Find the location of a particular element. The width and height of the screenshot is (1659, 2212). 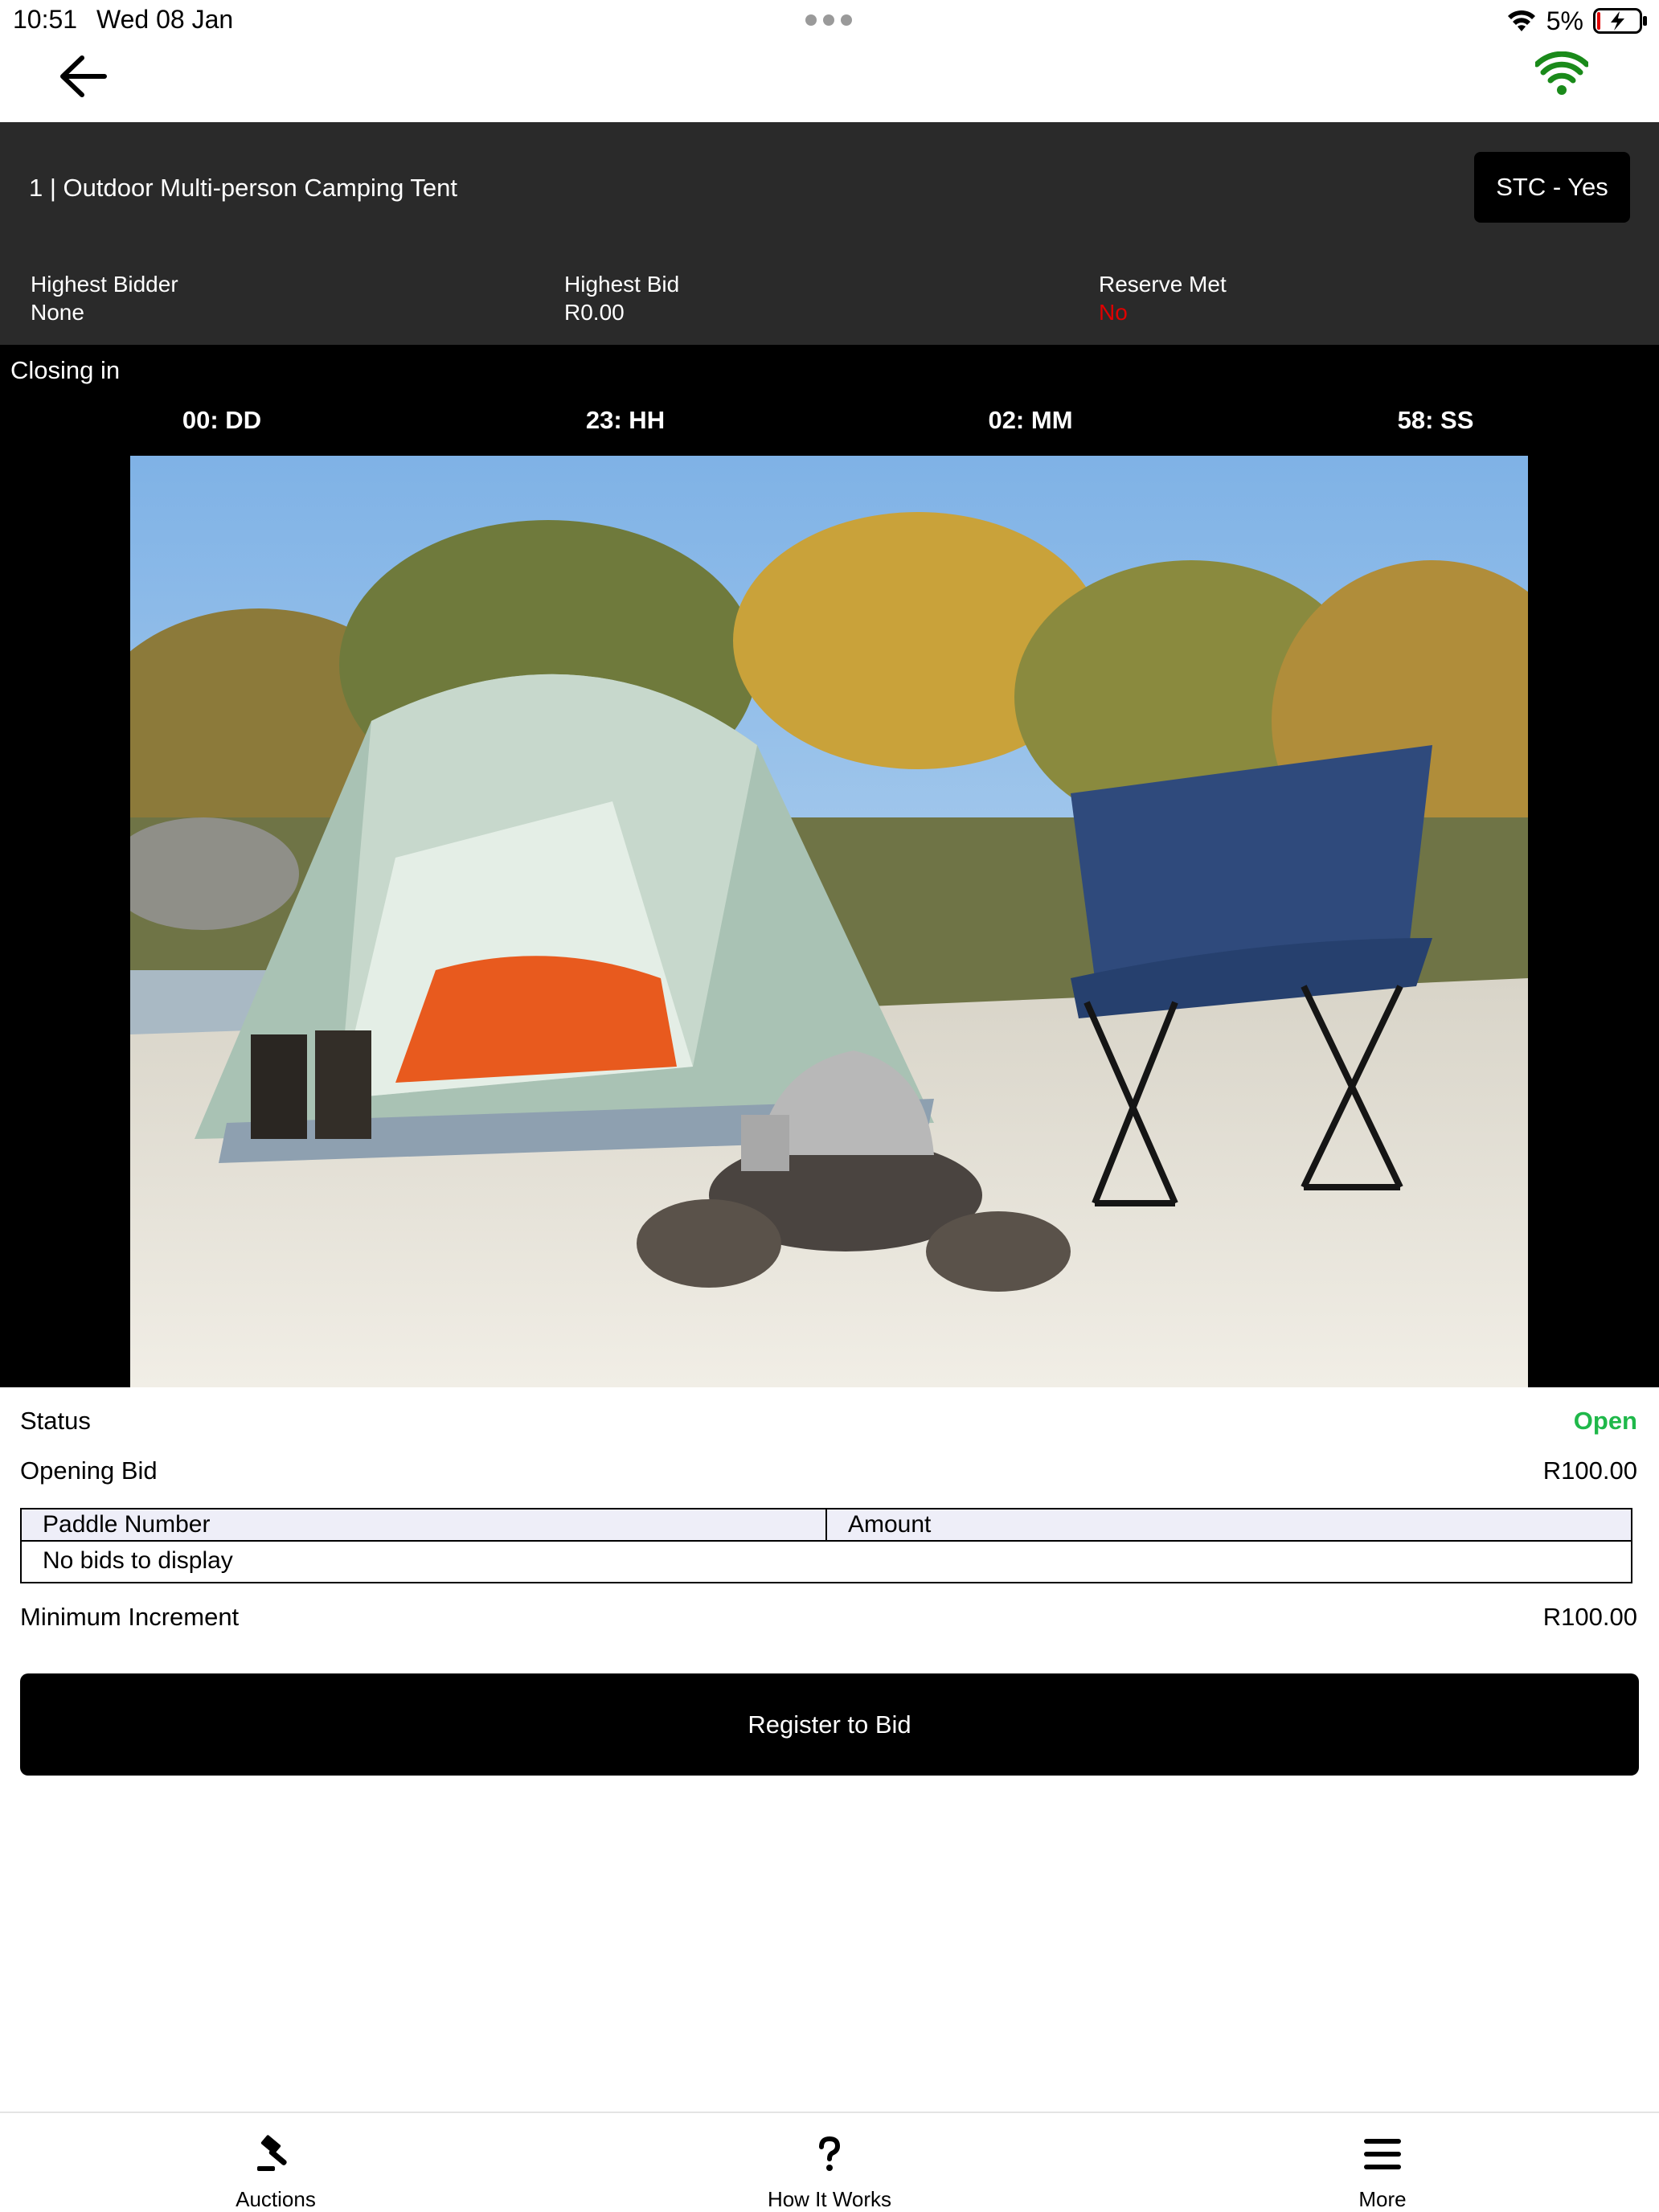

tab-auctions: Auctions is located at coordinates (275, 2162).